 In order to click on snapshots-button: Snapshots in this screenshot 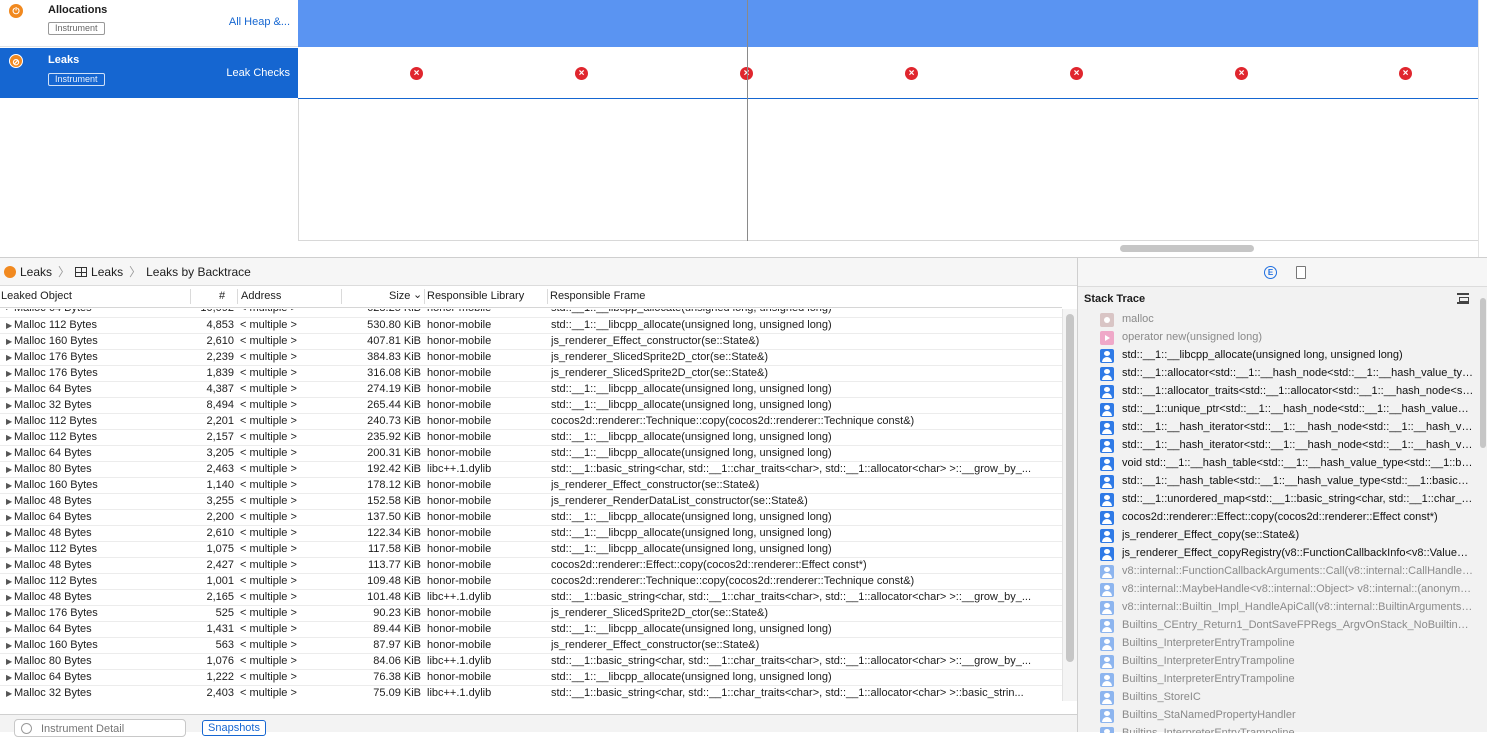, I will do `click(234, 728)`.